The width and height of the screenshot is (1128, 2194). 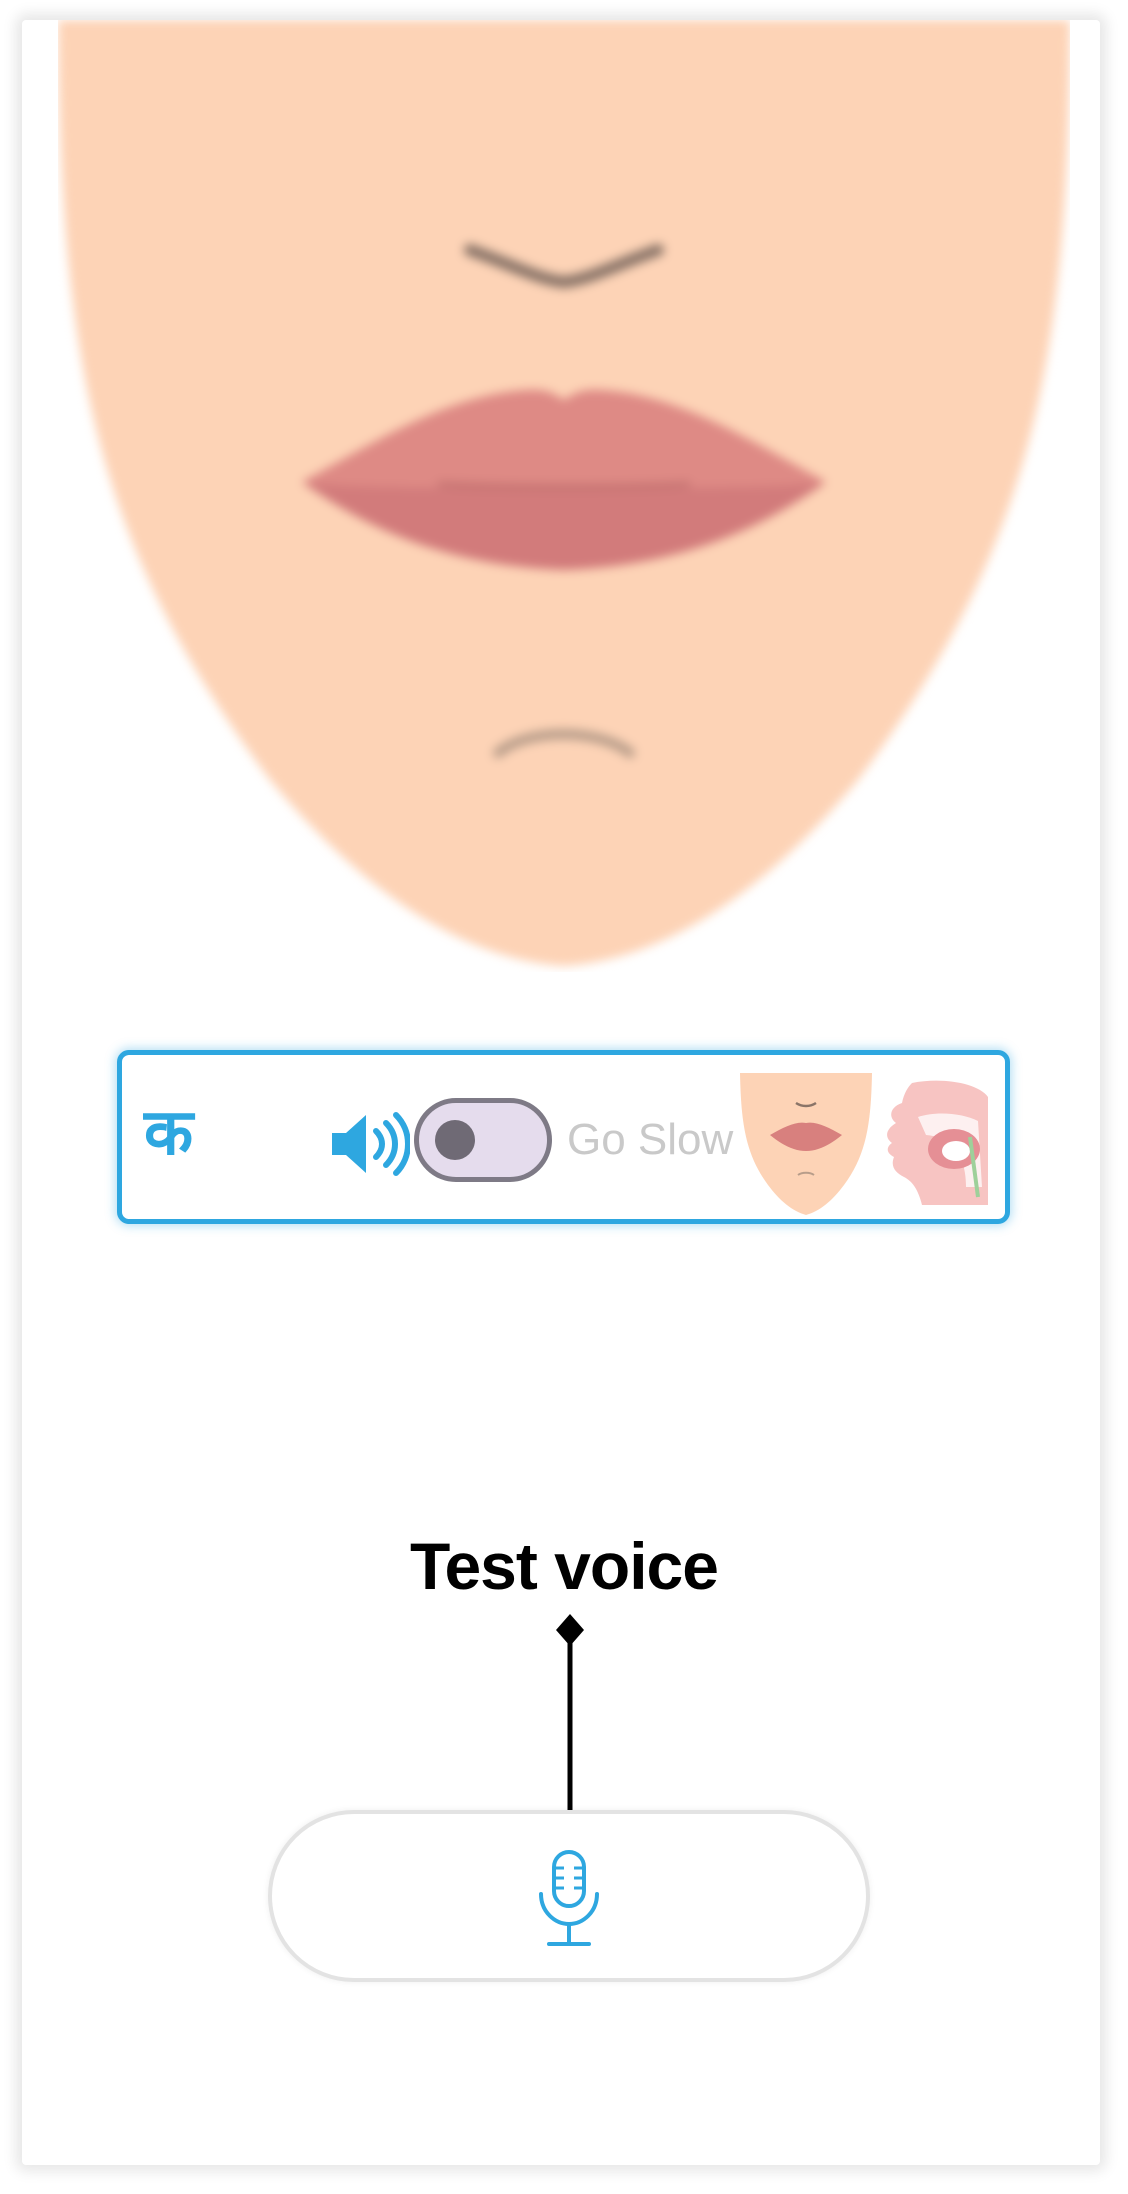 I want to click on devanagari-letter: क, so click(x=168, y=1133).